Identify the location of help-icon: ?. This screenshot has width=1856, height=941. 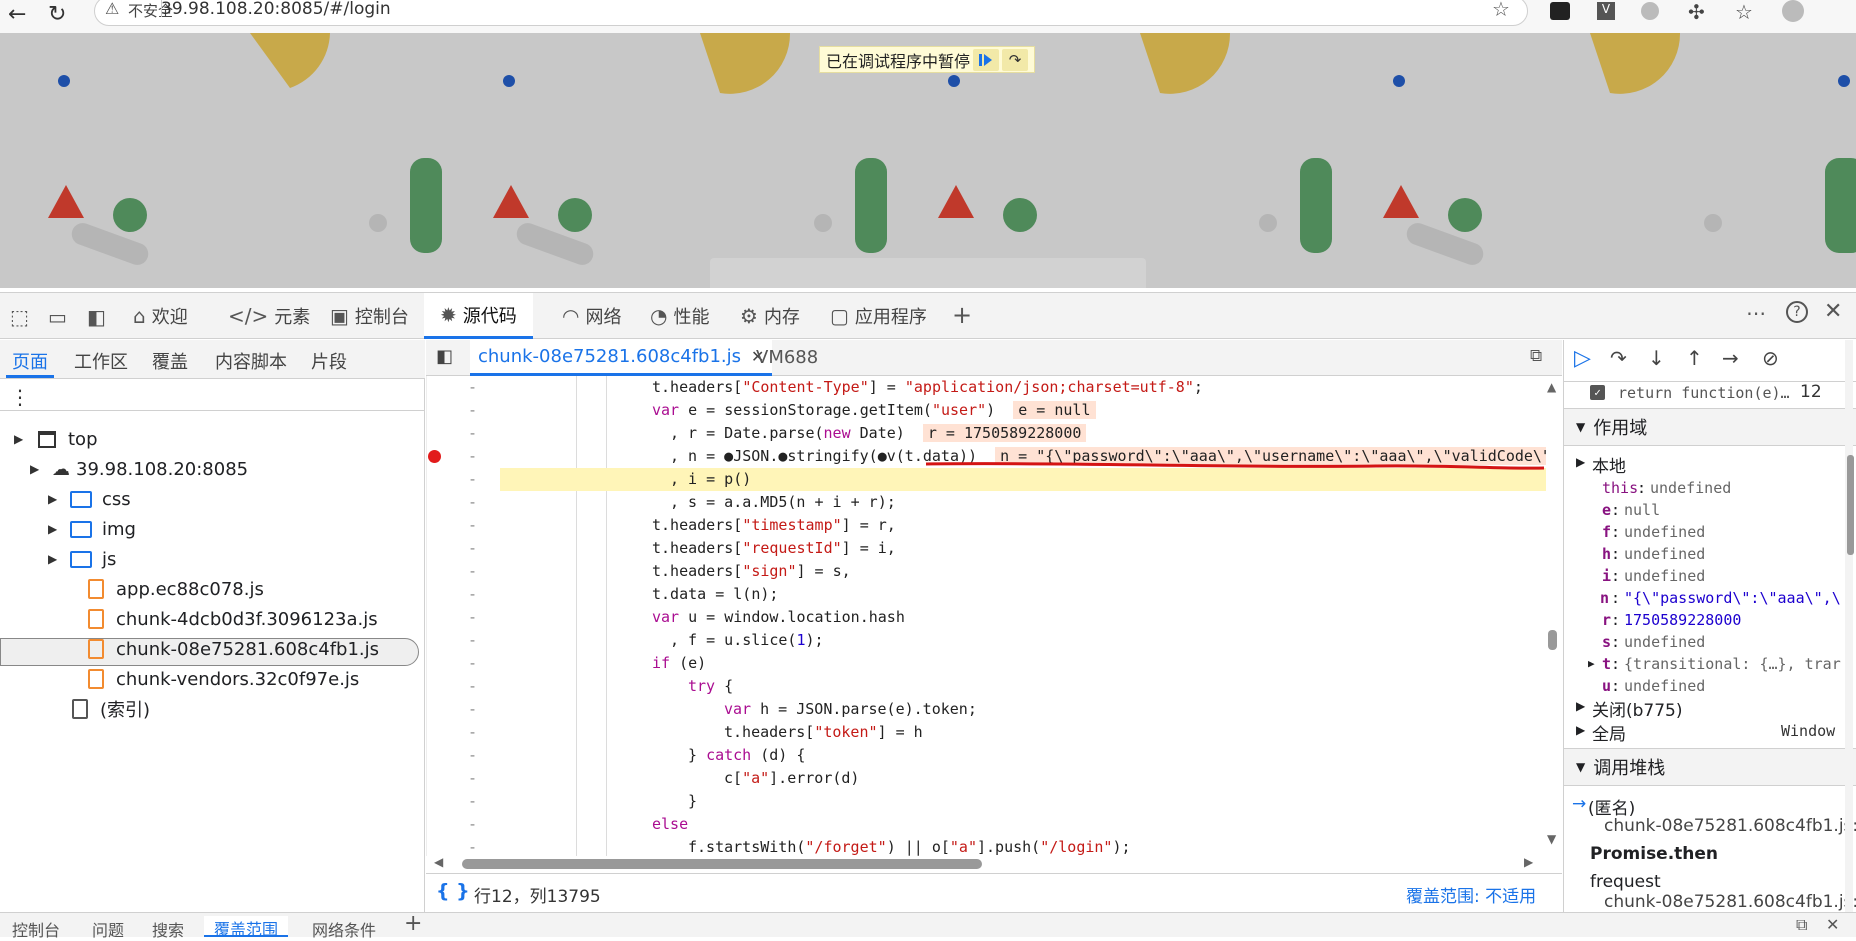
(1797, 312).